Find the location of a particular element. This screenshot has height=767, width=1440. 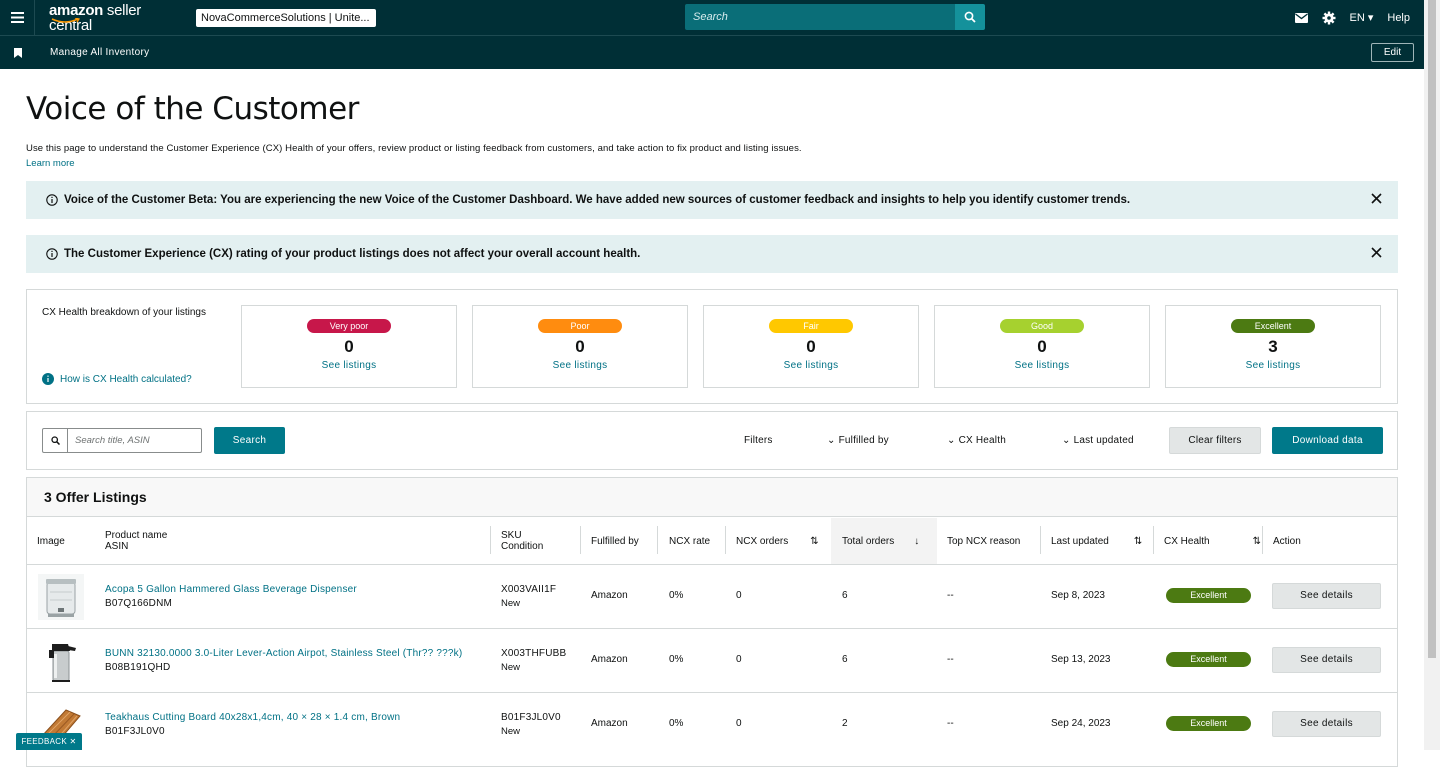

close-icon: ✕ is located at coordinates (73, 741).